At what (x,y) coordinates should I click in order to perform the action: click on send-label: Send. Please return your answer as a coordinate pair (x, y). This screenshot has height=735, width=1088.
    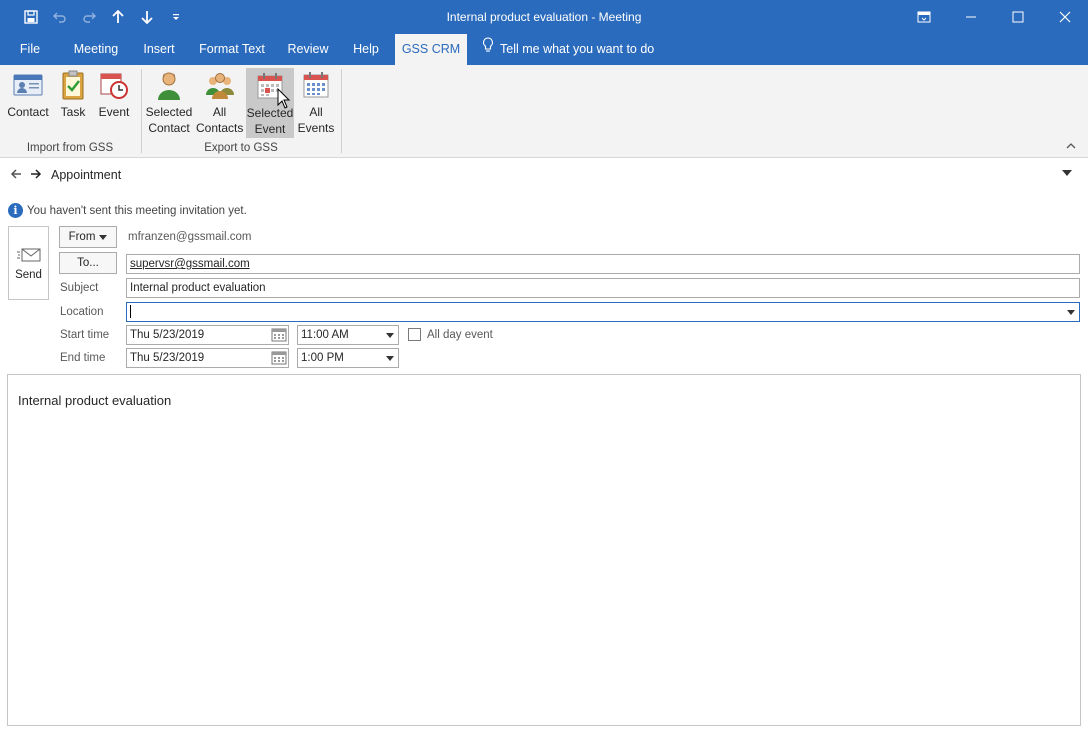
    Looking at the image, I should click on (28, 275).